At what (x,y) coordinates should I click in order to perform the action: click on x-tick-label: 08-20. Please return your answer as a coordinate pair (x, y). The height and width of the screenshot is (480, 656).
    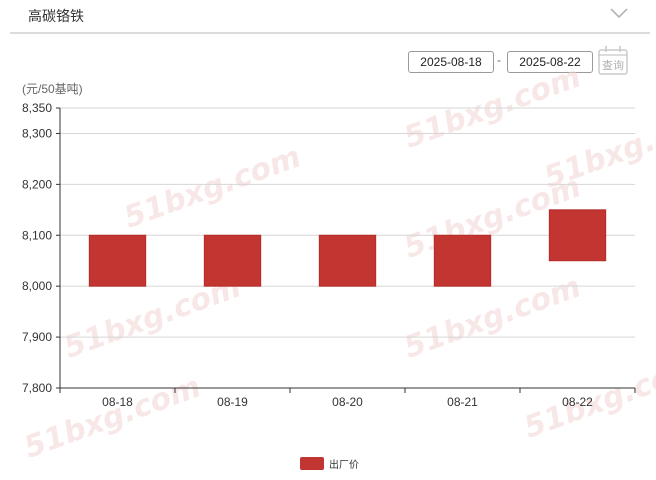
    Looking at the image, I should click on (347, 402).